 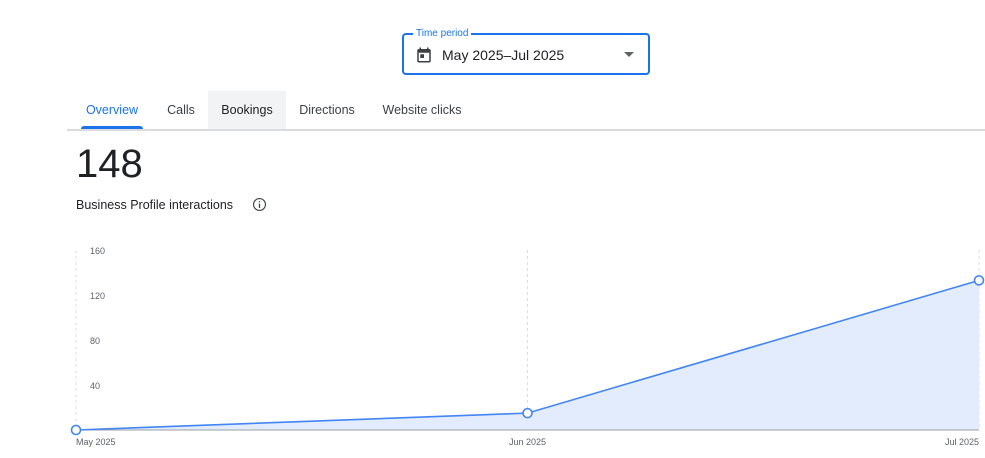 I want to click on tab-directions: Directions, so click(x=327, y=110).